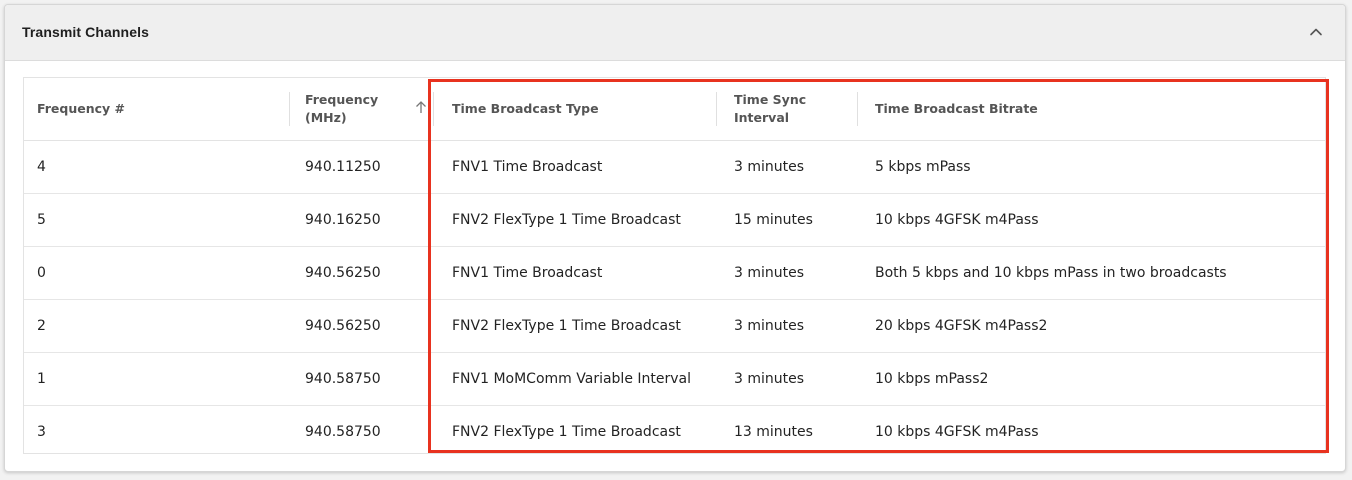 Image resolution: width=1352 pixels, height=480 pixels. Describe the element at coordinates (156, 167) in the screenshot. I see `cell-frequency-number: 4` at that location.